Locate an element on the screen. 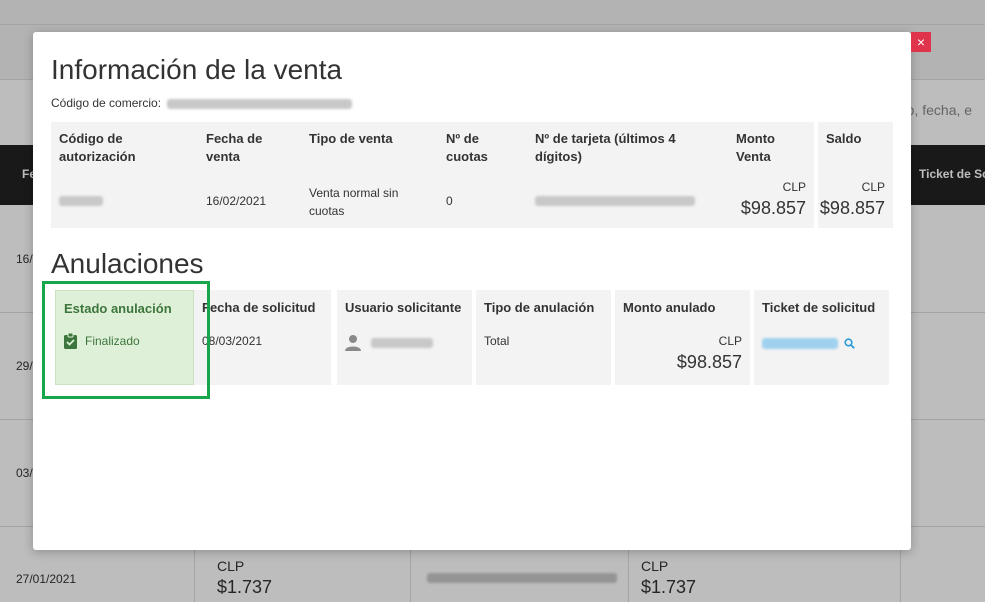 Image resolution: width=985 pixels, height=602 pixels. header-installments: Nº de cuotas is located at coordinates (467, 147).